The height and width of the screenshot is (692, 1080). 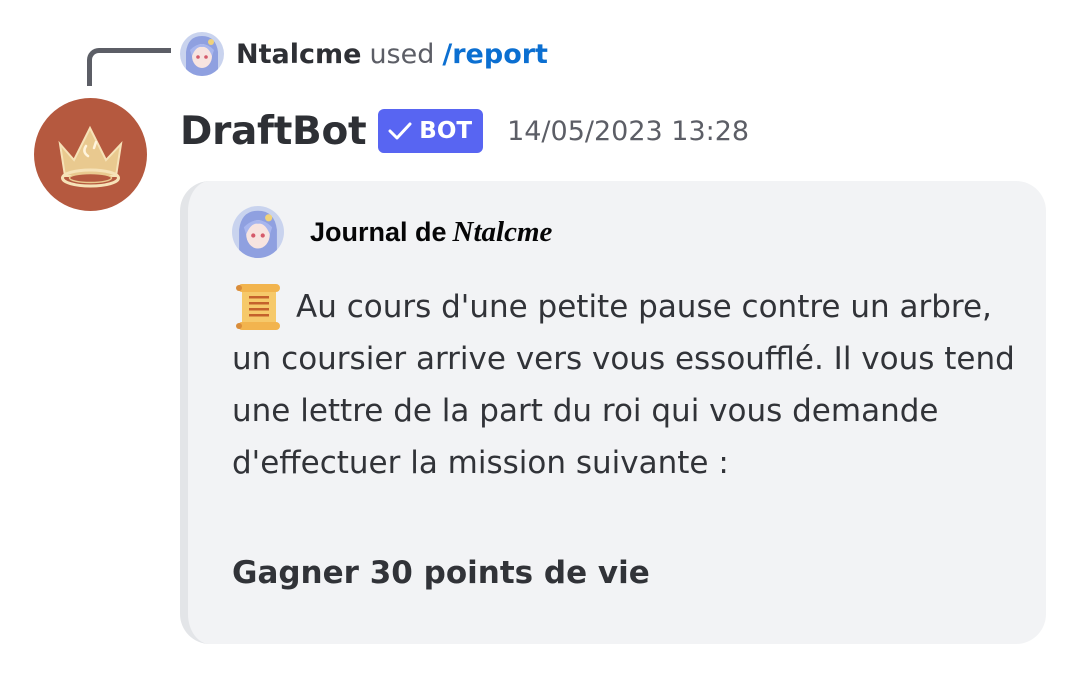 I want to click on reply-connector, so click(x=129, y=67).